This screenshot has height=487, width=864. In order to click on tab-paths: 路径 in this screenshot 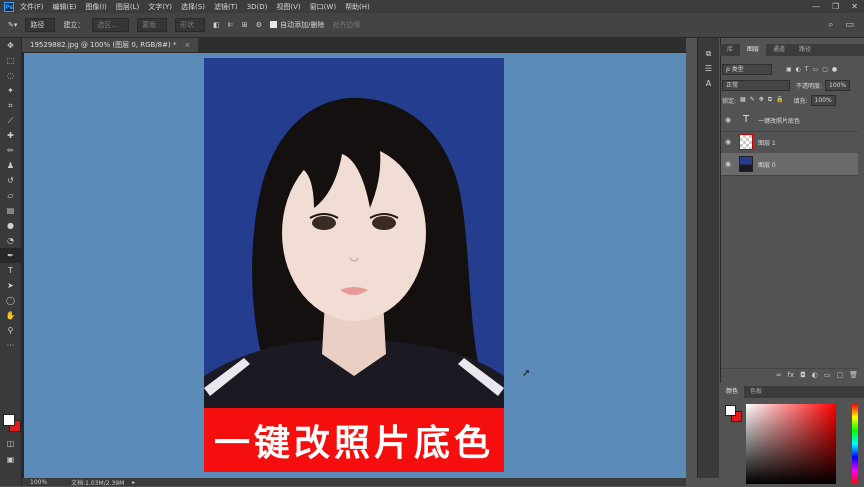, I will do `click(805, 50)`.